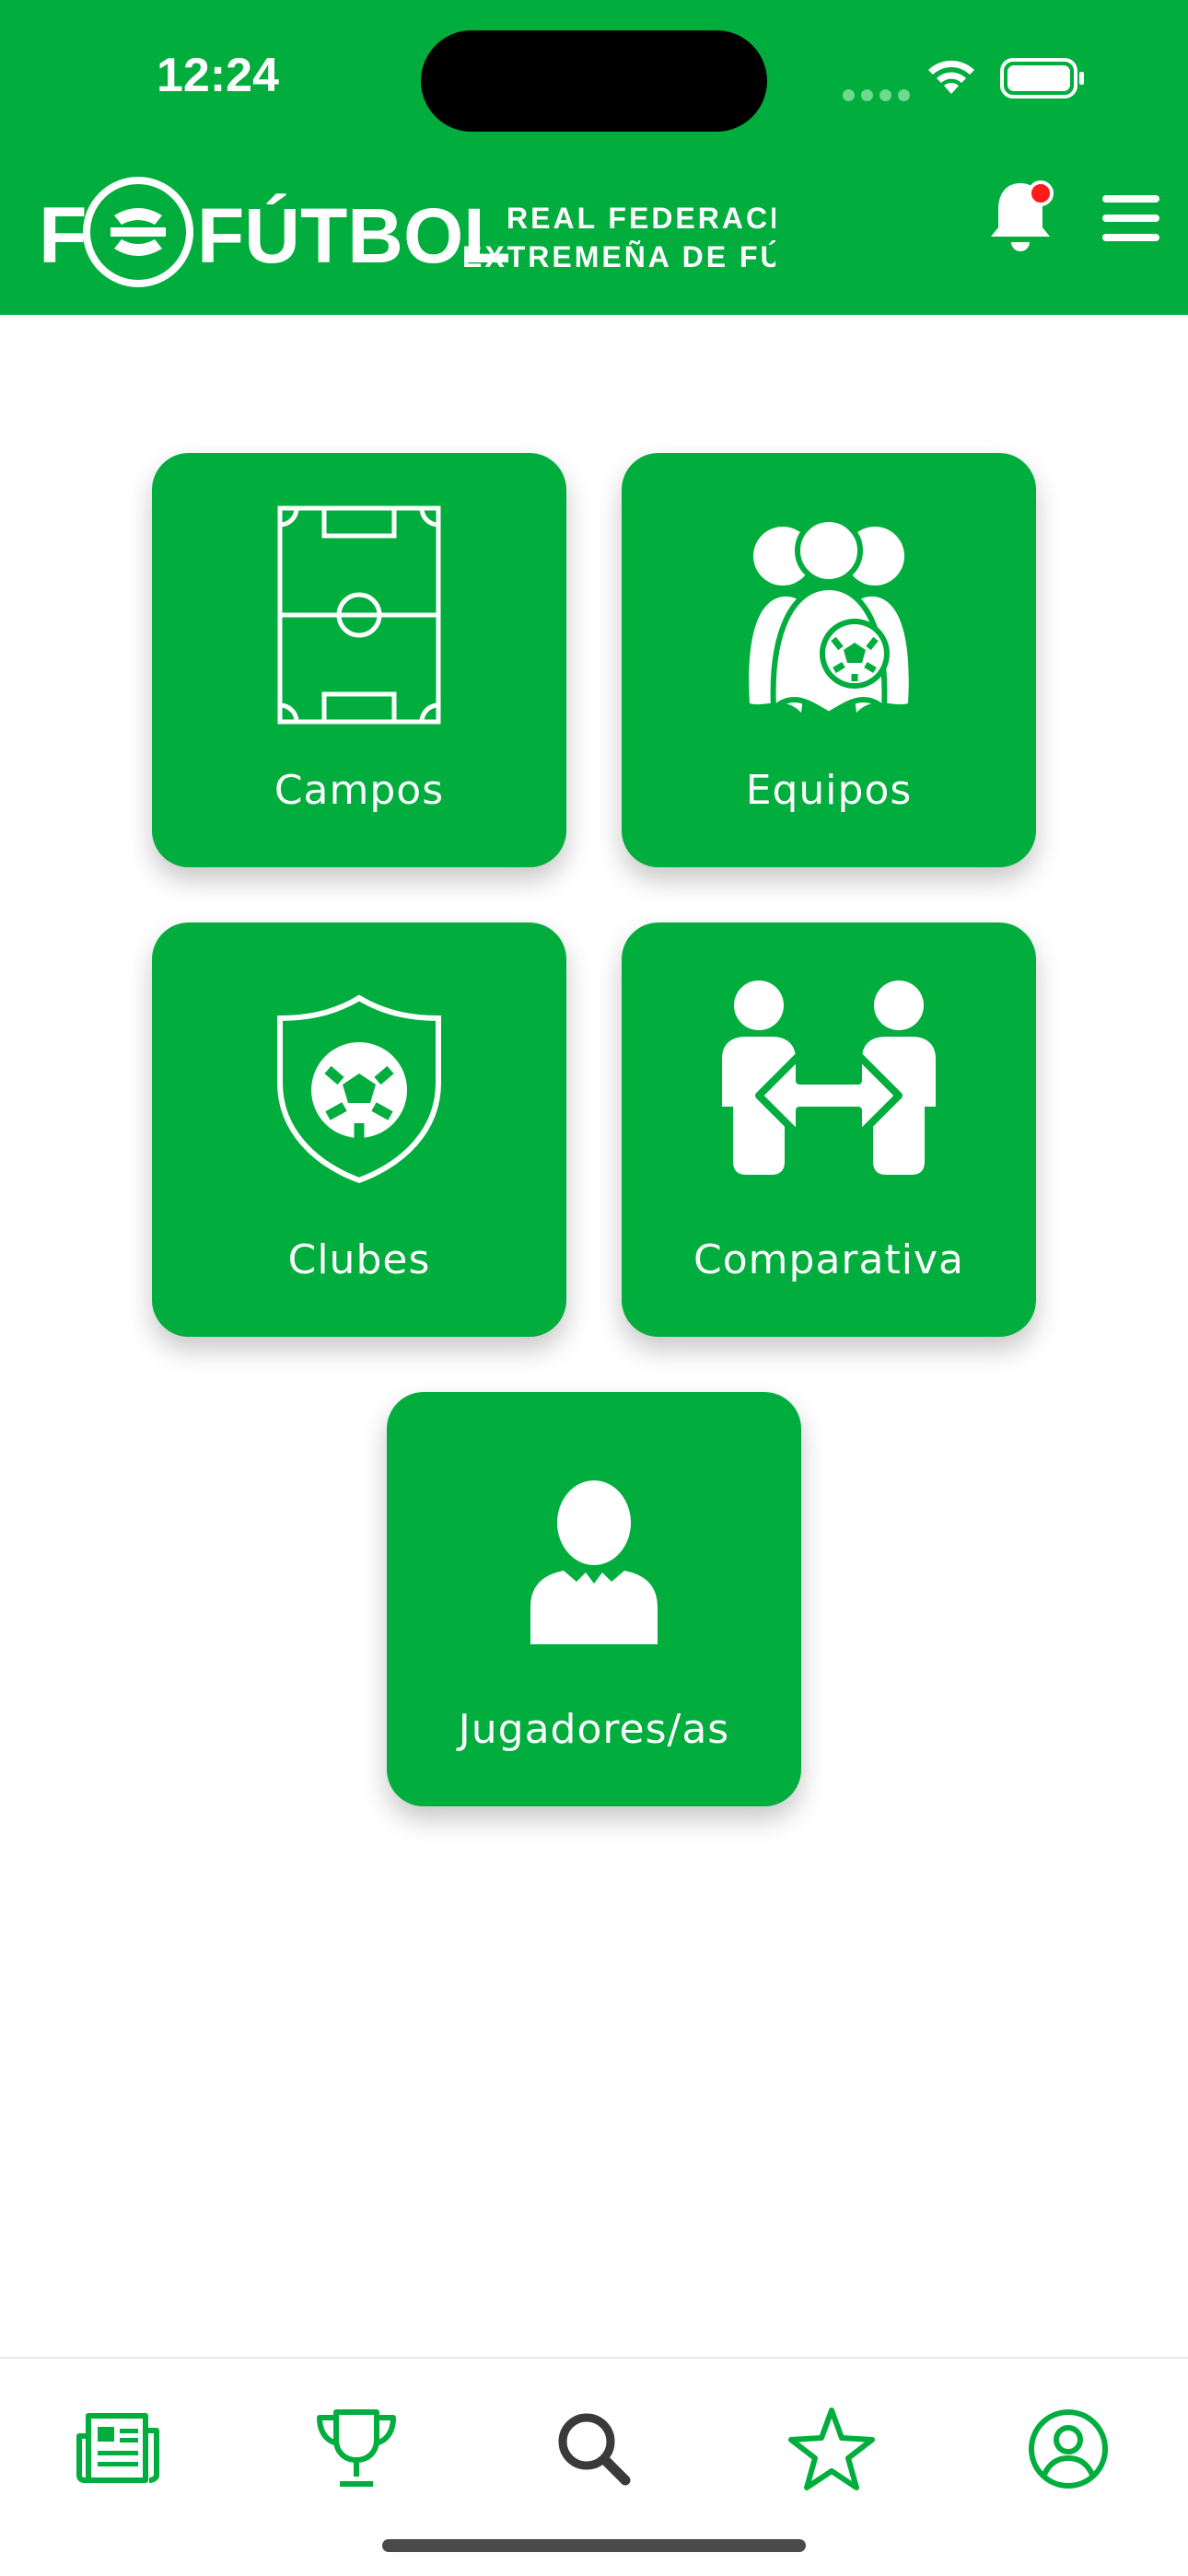 The height and width of the screenshot is (2576, 1188). What do you see at coordinates (356, 2449) in the screenshot?
I see `trophy-icon` at bounding box center [356, 2449].